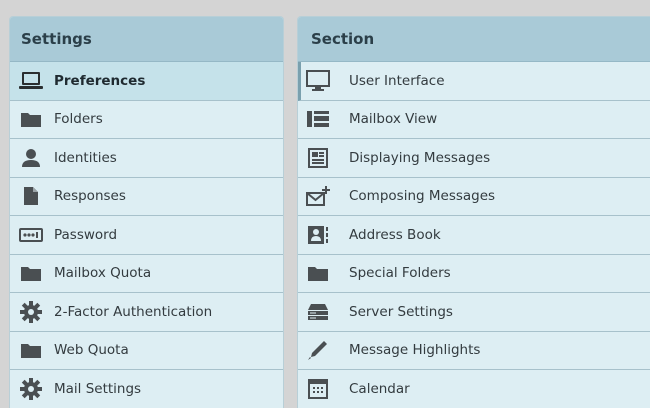  I want to click on settings-item-password: Password, so click(146, 235).